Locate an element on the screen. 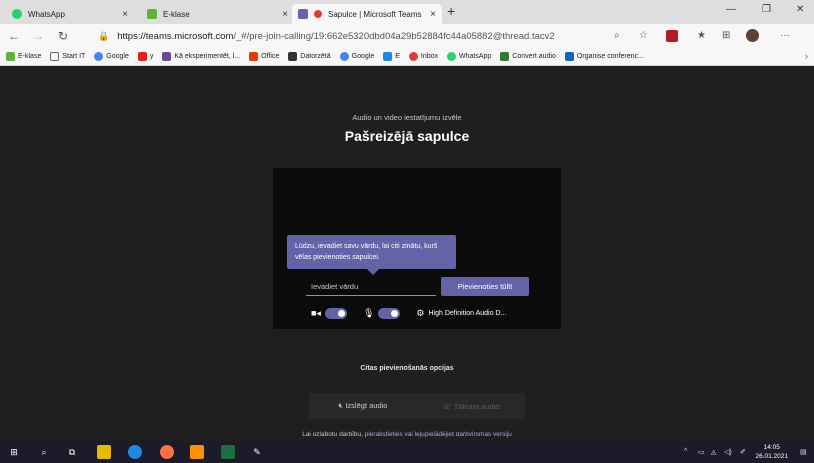 This screenshot has width=814, height=463. name-input is located at coordinates (371, 287).